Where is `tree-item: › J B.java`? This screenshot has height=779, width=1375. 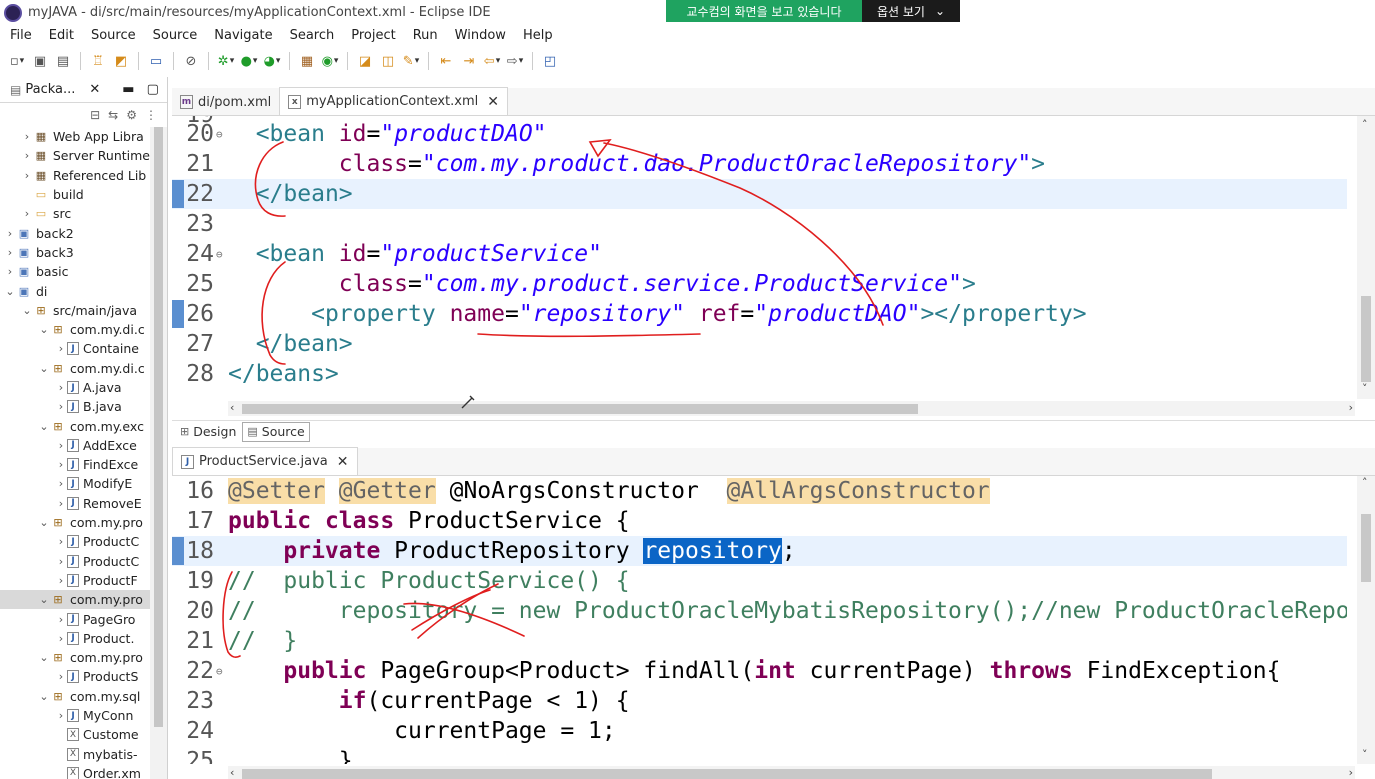
tree-item: › J B.java is located at coordinates (75, 406).